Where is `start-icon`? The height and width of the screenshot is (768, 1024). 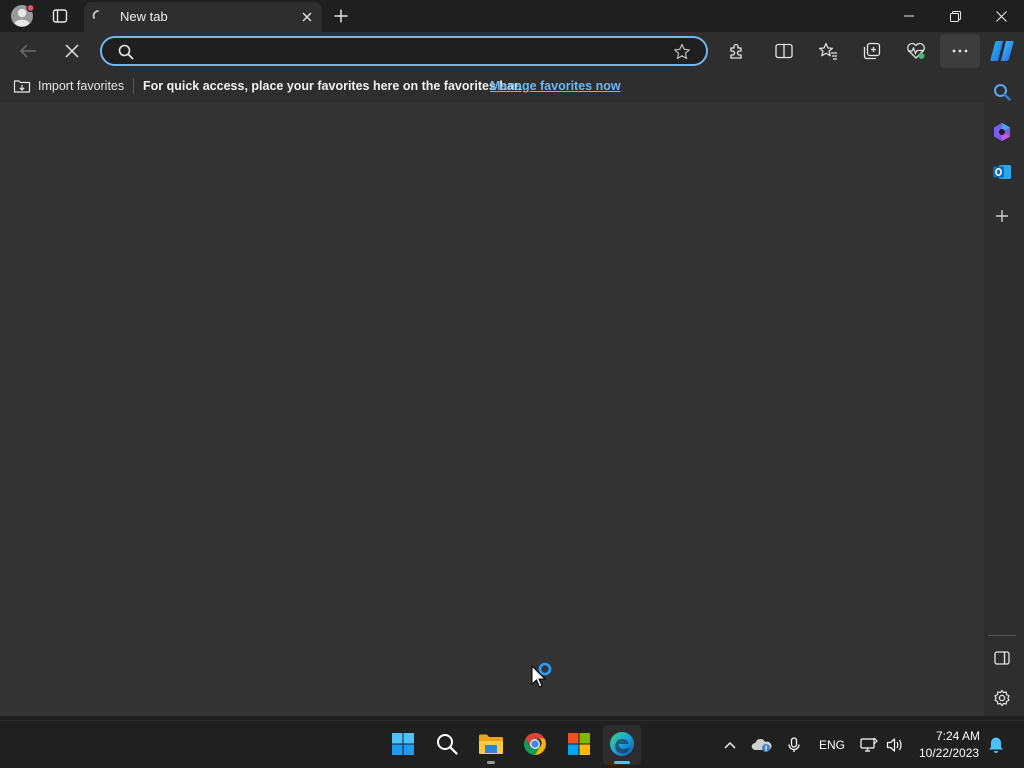 start-icon is located at coordinates (403, 744).